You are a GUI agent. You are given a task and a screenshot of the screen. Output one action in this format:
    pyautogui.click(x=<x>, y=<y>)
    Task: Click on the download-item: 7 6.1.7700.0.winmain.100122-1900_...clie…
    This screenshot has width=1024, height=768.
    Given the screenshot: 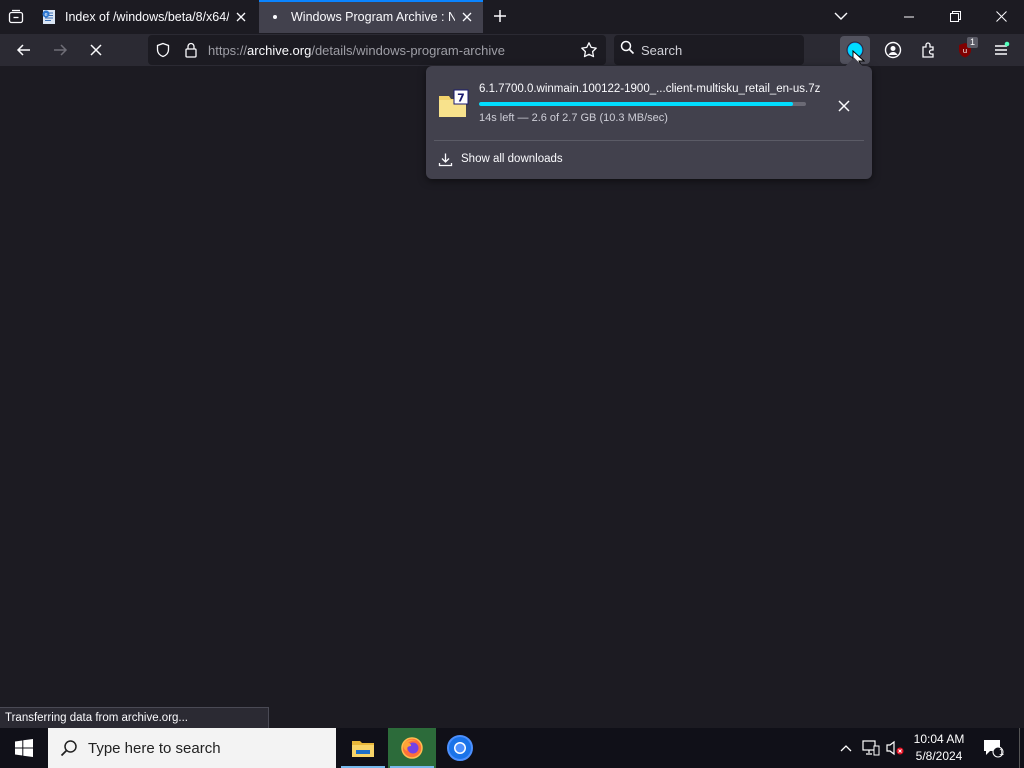 What is the action you would take?
    pyautogui.click(x=649, y=105)
    